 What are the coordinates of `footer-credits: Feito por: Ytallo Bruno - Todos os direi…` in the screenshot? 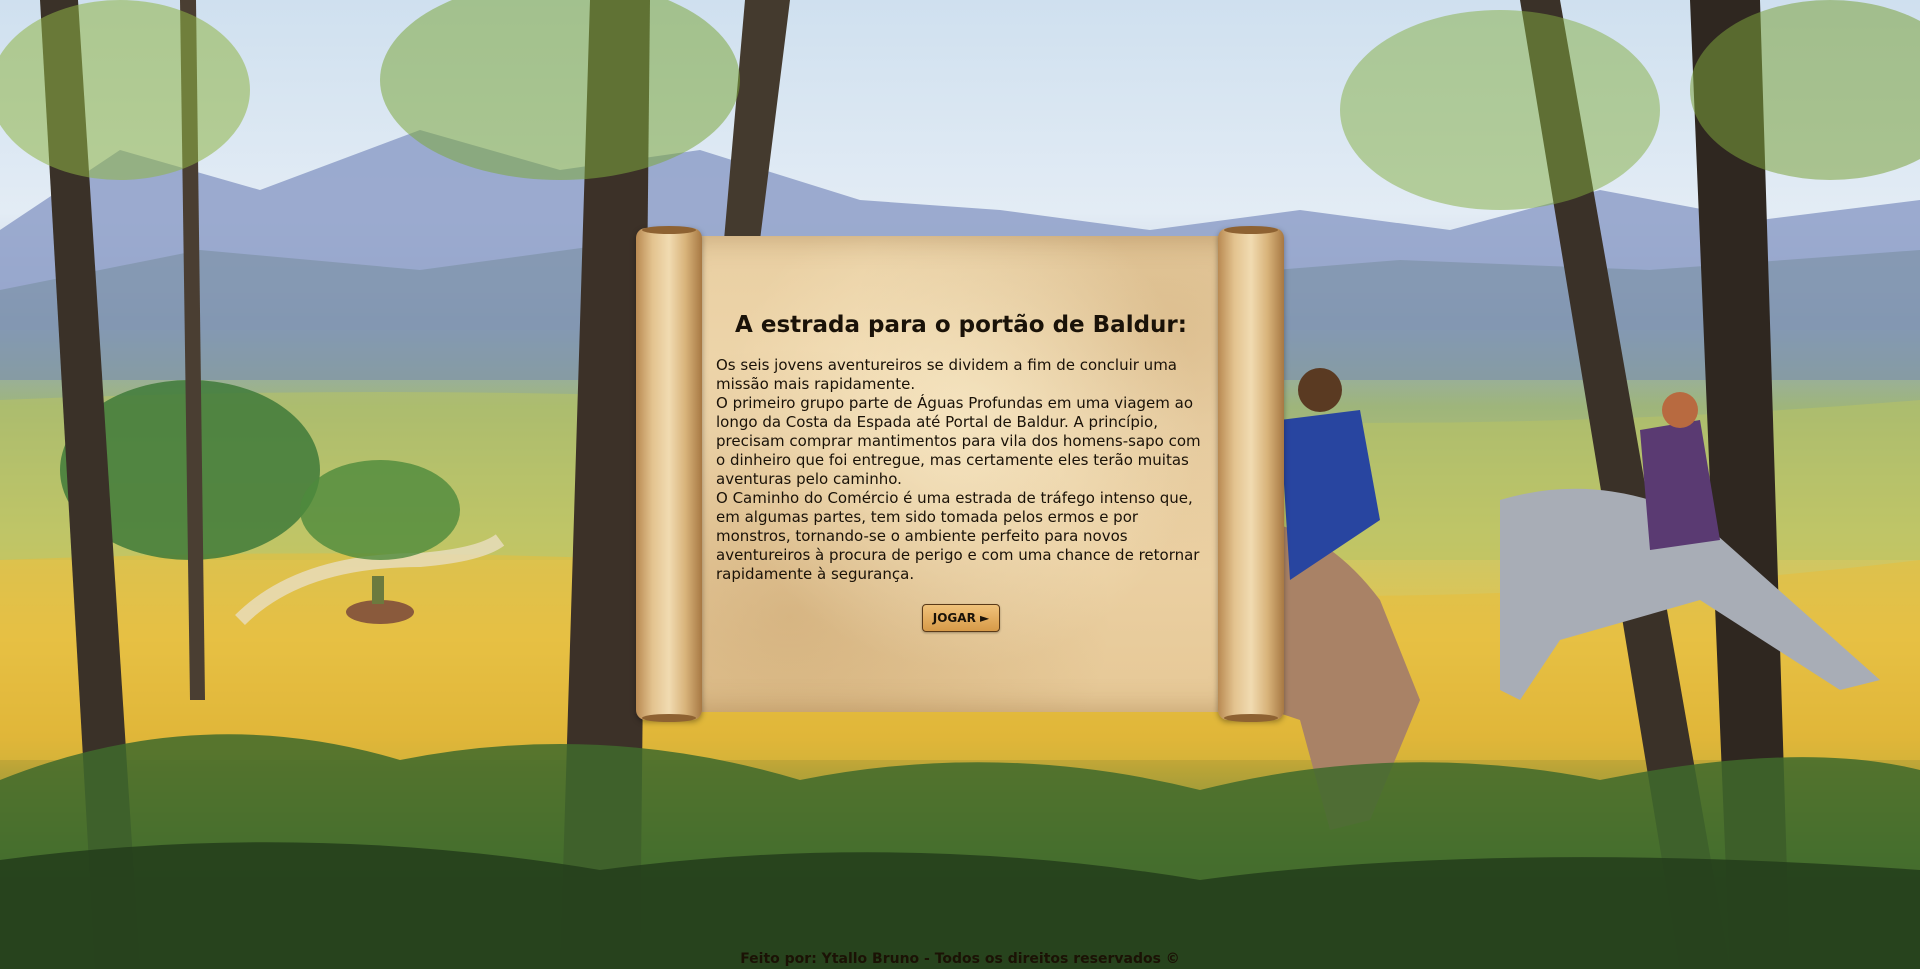 It's located at (960, 959).